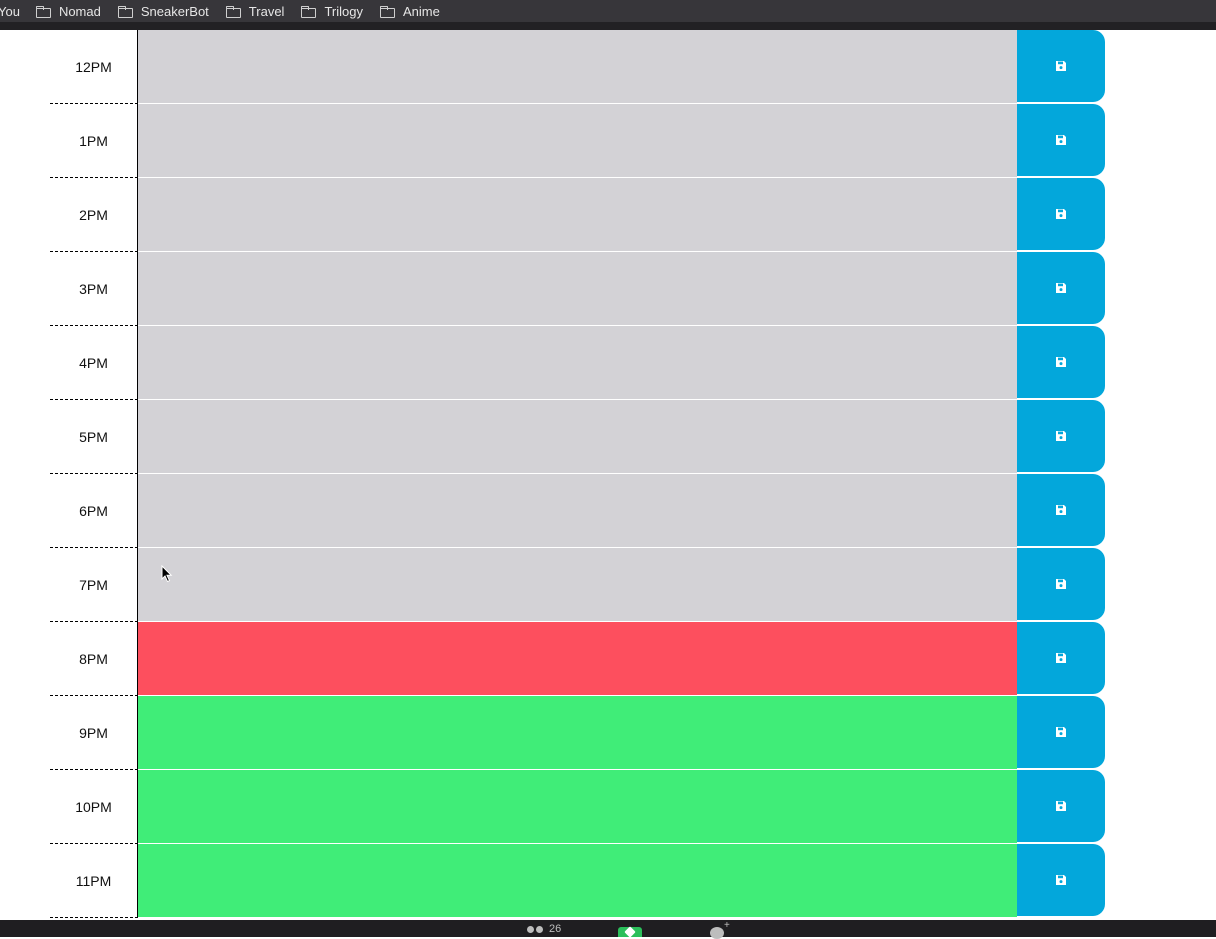  What do you see at coordinates (544, 929) in the screenshot?
I see `participants-button: 26` at bounding box center [544, 929].